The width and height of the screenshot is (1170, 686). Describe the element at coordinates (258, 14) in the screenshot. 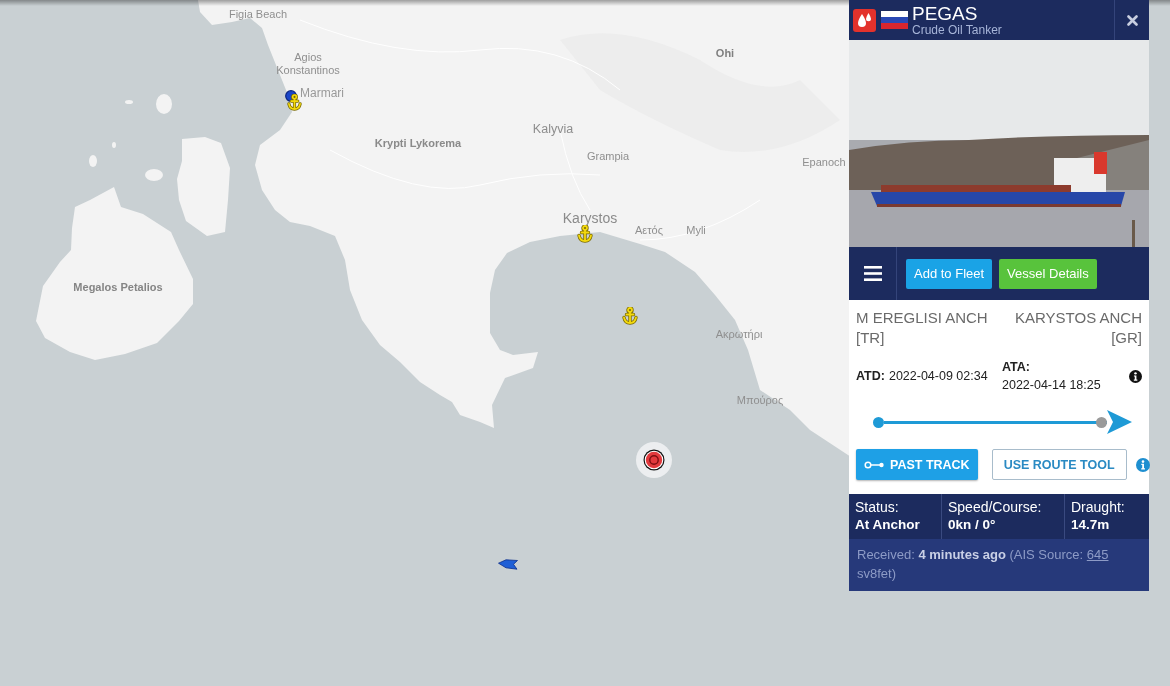

I see `map-label: Figia Beach` at that location.